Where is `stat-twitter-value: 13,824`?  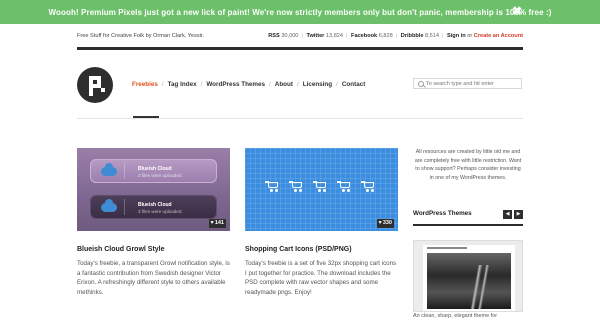 stat-twitter-value: 13,824 is located at coordinates (334, 36).